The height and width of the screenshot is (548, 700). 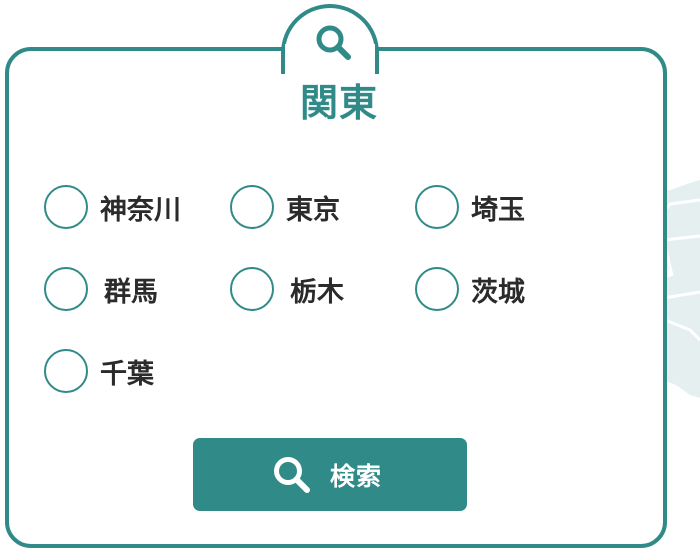 I want to click on option-chiba: 千葉, so click(x=99, y=371).